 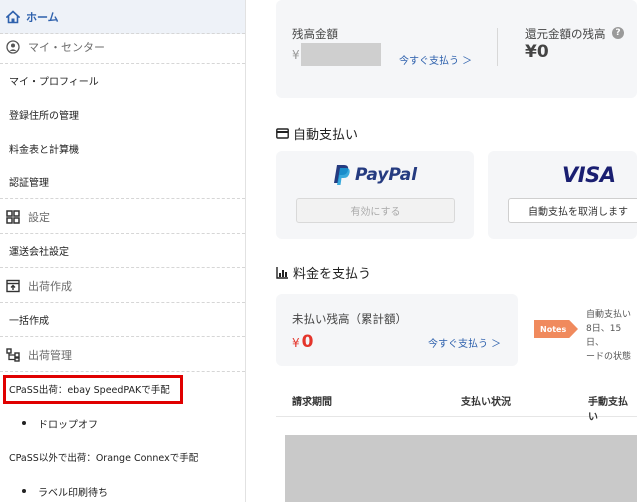 What do you see at coordinates (122, 17) in the screenshot?
I see `sidebar-item-home: ホーム` at bounding box center [122, 17].